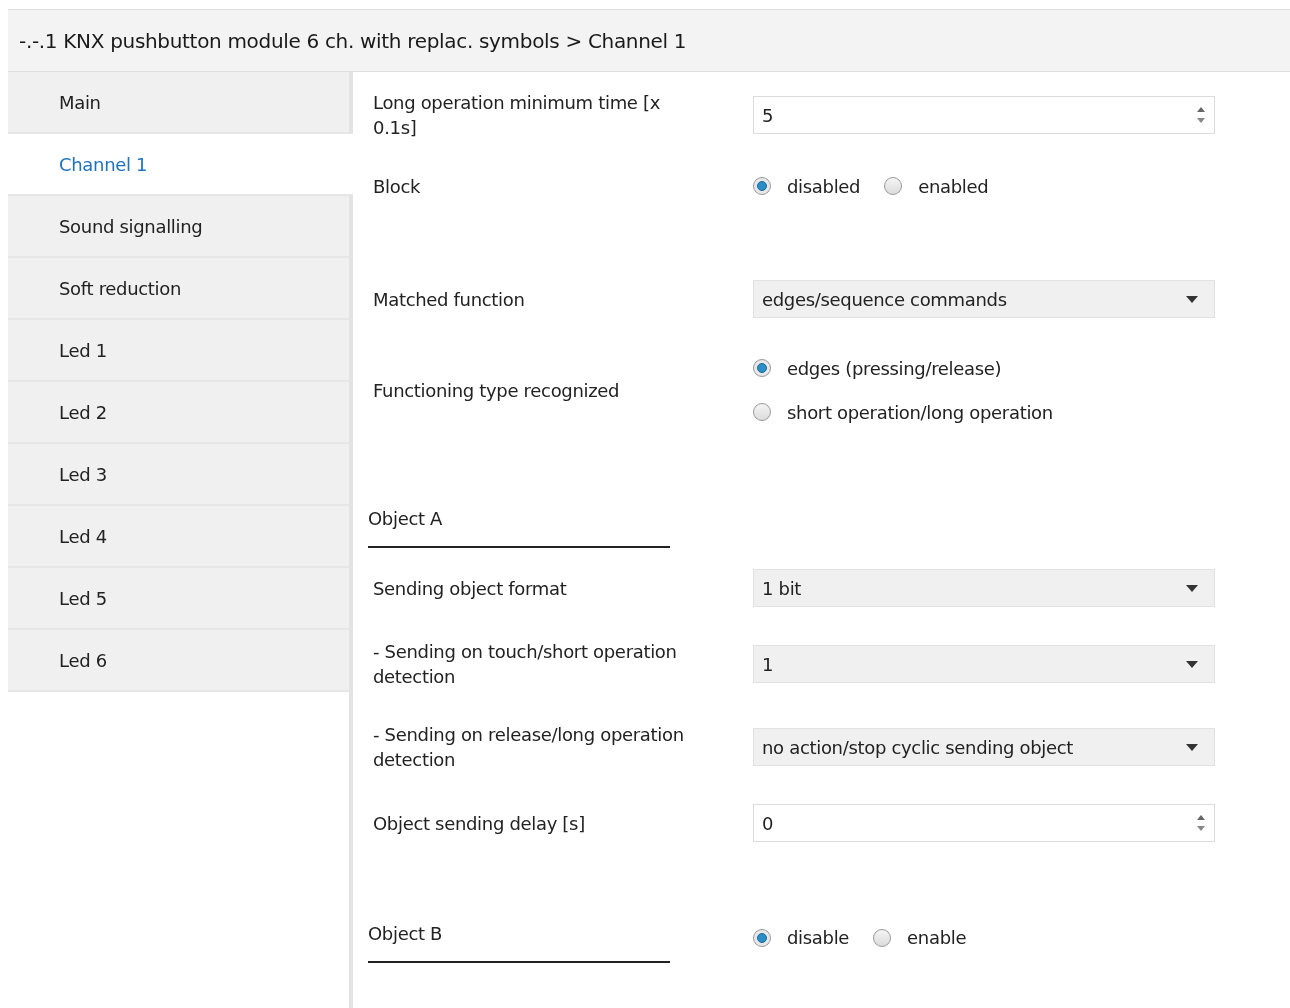  What do you see at coordinates (920, 412) in the screenshot?
I see `radio-label: short operation/long operation` at bounding box center [920, 412].